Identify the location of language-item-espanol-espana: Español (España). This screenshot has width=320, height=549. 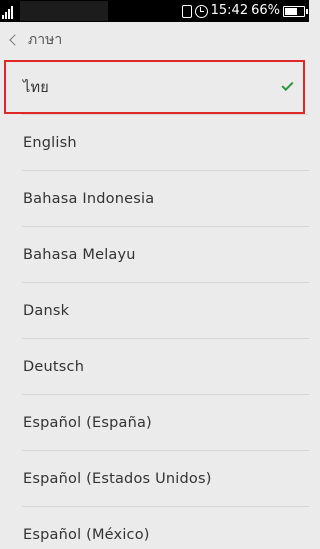
(154, 423).